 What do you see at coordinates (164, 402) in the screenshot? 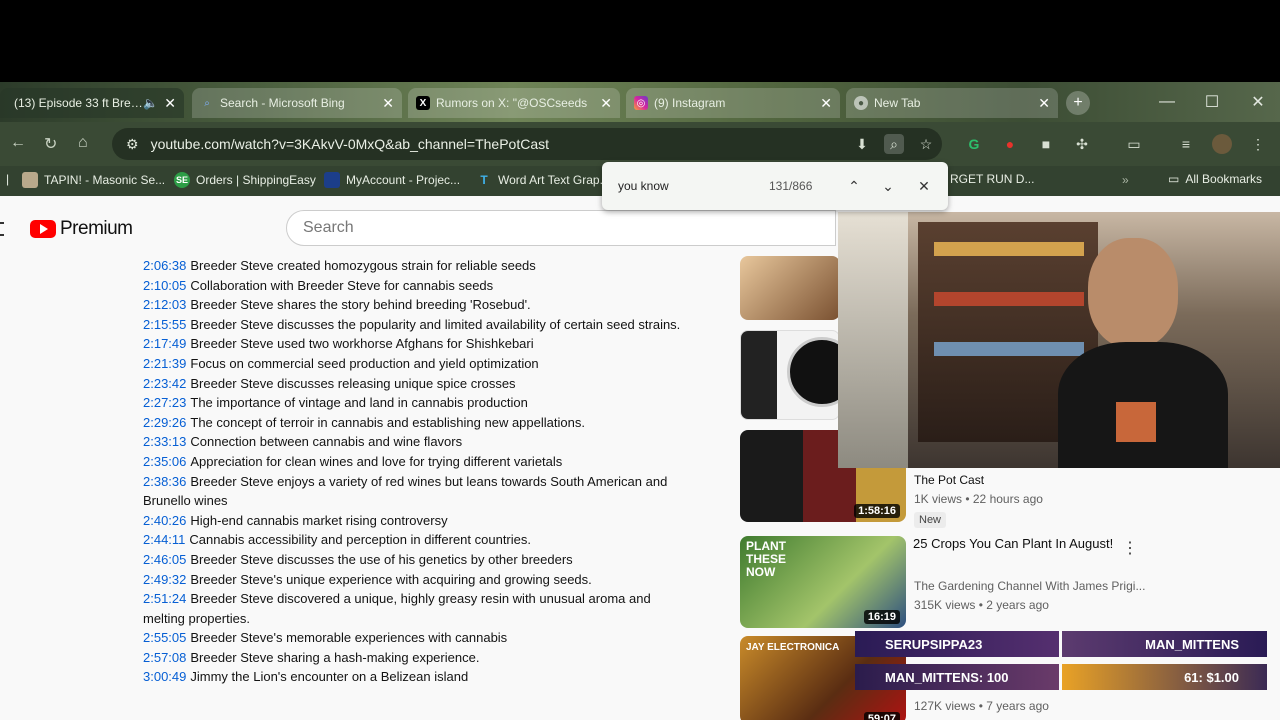
I see `chapter-timestamp-link: 2:27:23` at bounding box center [164, 402].